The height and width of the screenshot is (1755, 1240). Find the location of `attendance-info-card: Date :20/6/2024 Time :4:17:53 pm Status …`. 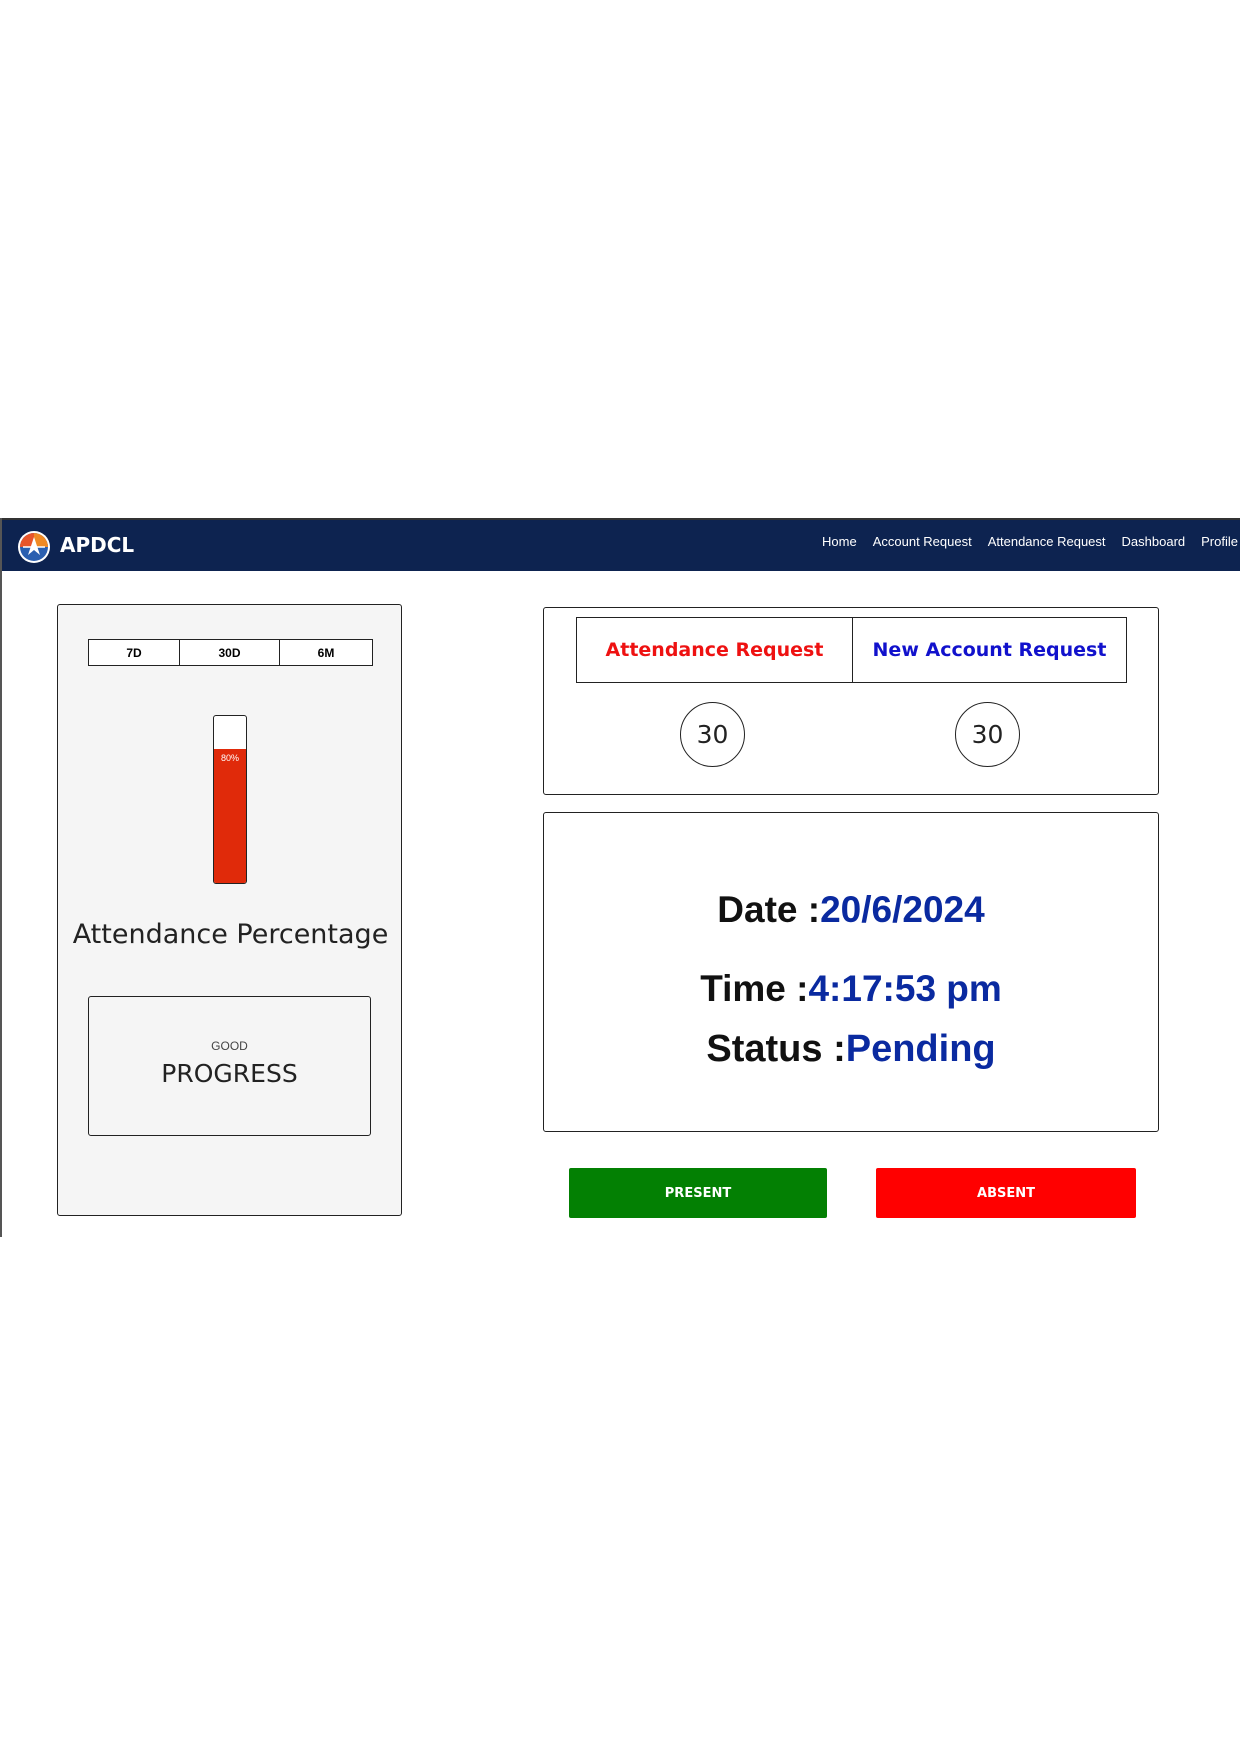

attendance-info-card: Date :20/6/2024 Time :4:17:53 pm Status … is located at coordinates (851, 972).